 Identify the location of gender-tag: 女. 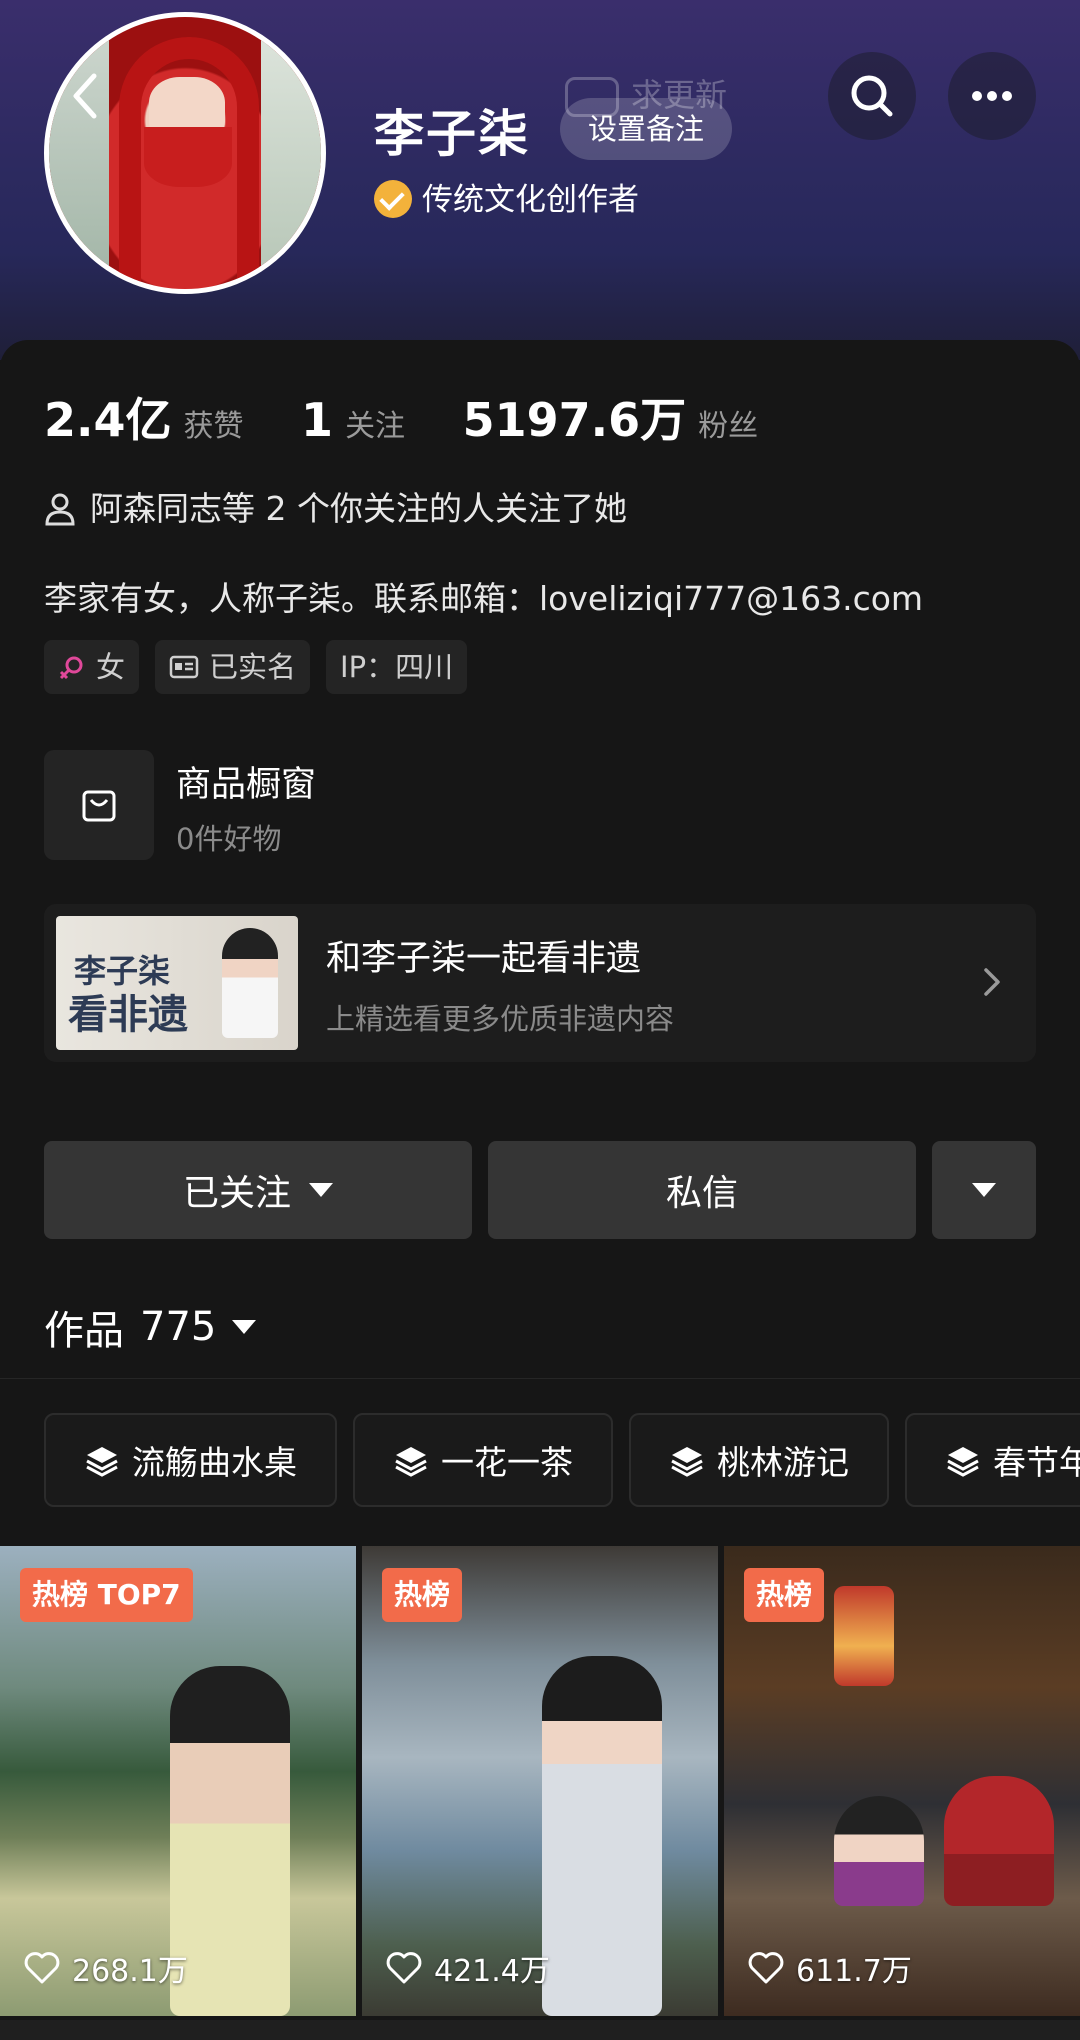
(92, 667).